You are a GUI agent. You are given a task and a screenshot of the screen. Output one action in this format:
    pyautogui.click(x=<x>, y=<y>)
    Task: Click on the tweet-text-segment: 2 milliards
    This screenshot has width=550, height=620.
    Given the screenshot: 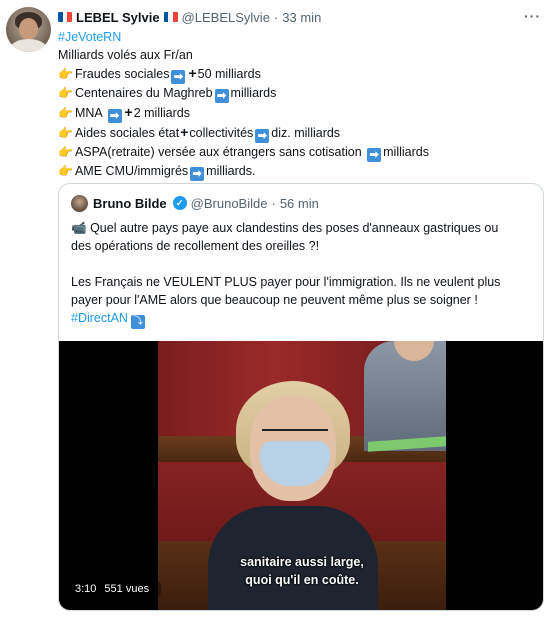 What is the action you would take?
    pyautogui.click(x=161, y=113)
    